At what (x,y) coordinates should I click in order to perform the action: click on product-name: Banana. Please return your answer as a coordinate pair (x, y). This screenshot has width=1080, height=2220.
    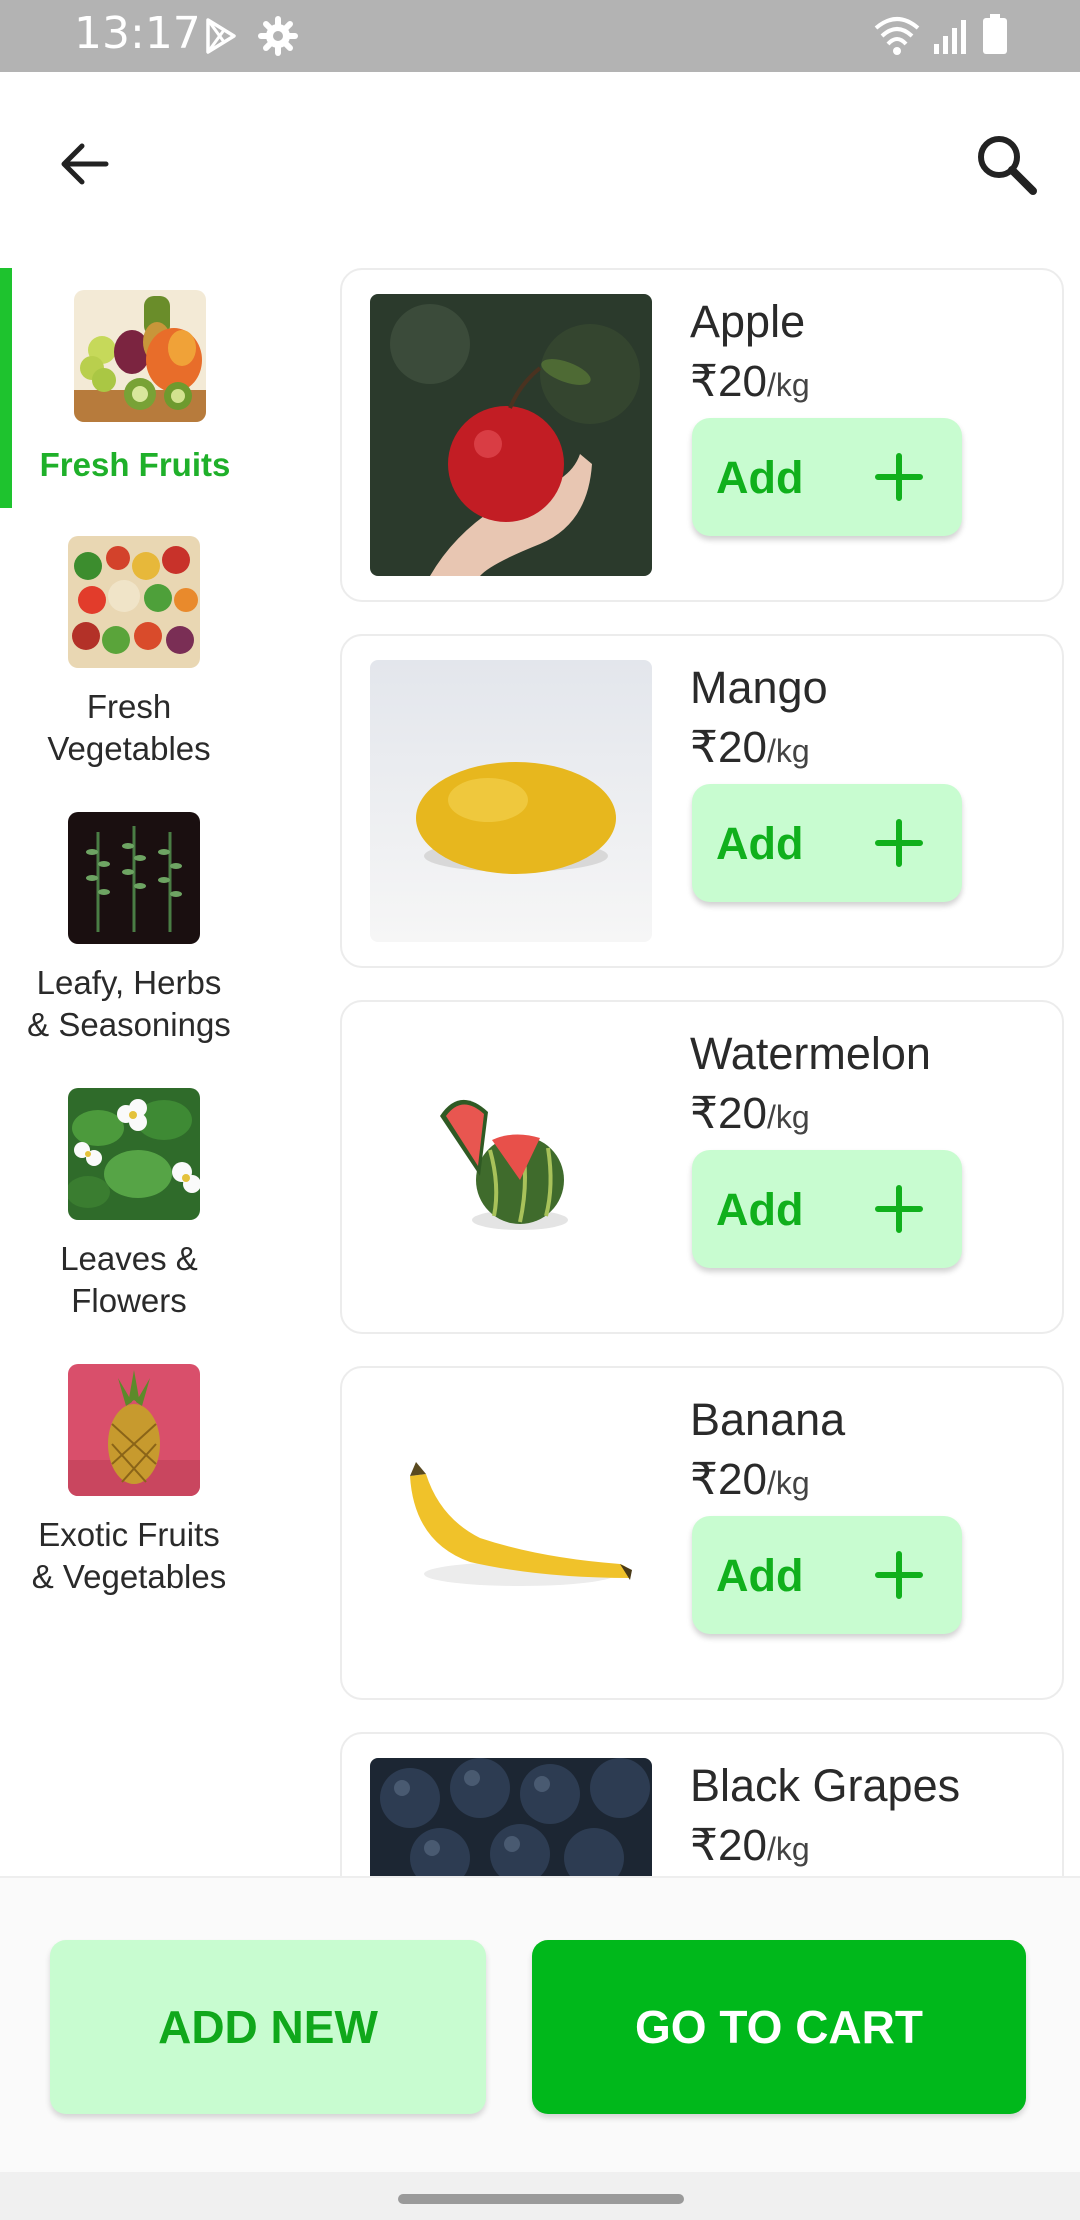
    Looking at the image, I should click on (768, 1419).